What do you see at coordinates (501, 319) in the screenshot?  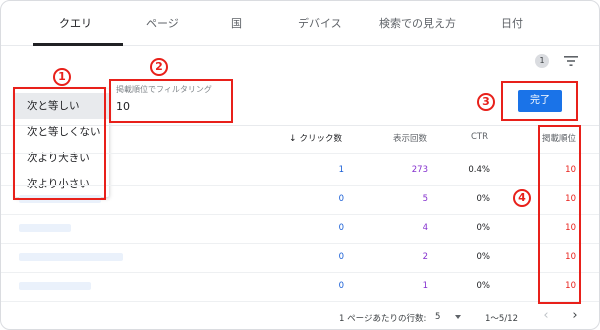 I see `pagination-range: 1〜5/12` at bounding box center [501, 319].